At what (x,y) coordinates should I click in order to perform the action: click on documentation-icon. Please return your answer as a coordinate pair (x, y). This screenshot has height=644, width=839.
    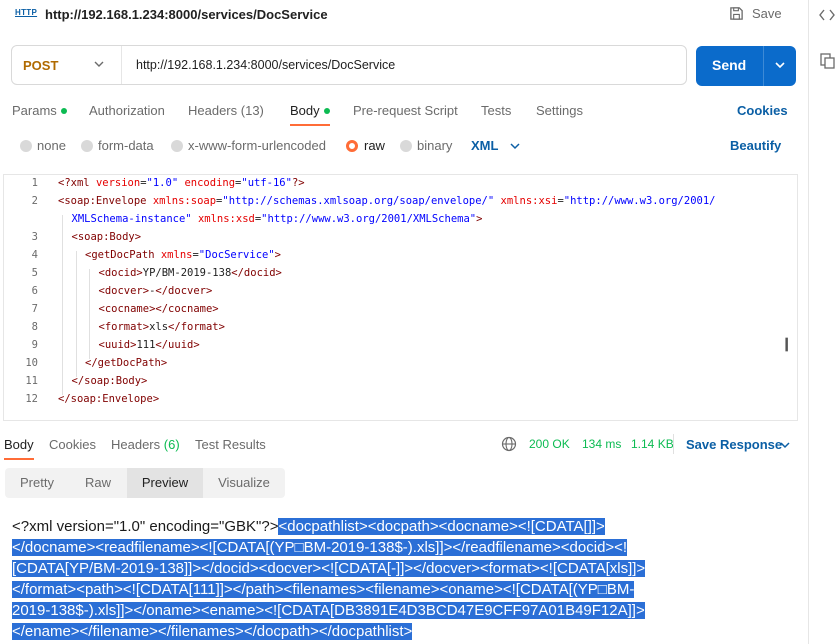
    Looking at the image, I should click on (827, 61).